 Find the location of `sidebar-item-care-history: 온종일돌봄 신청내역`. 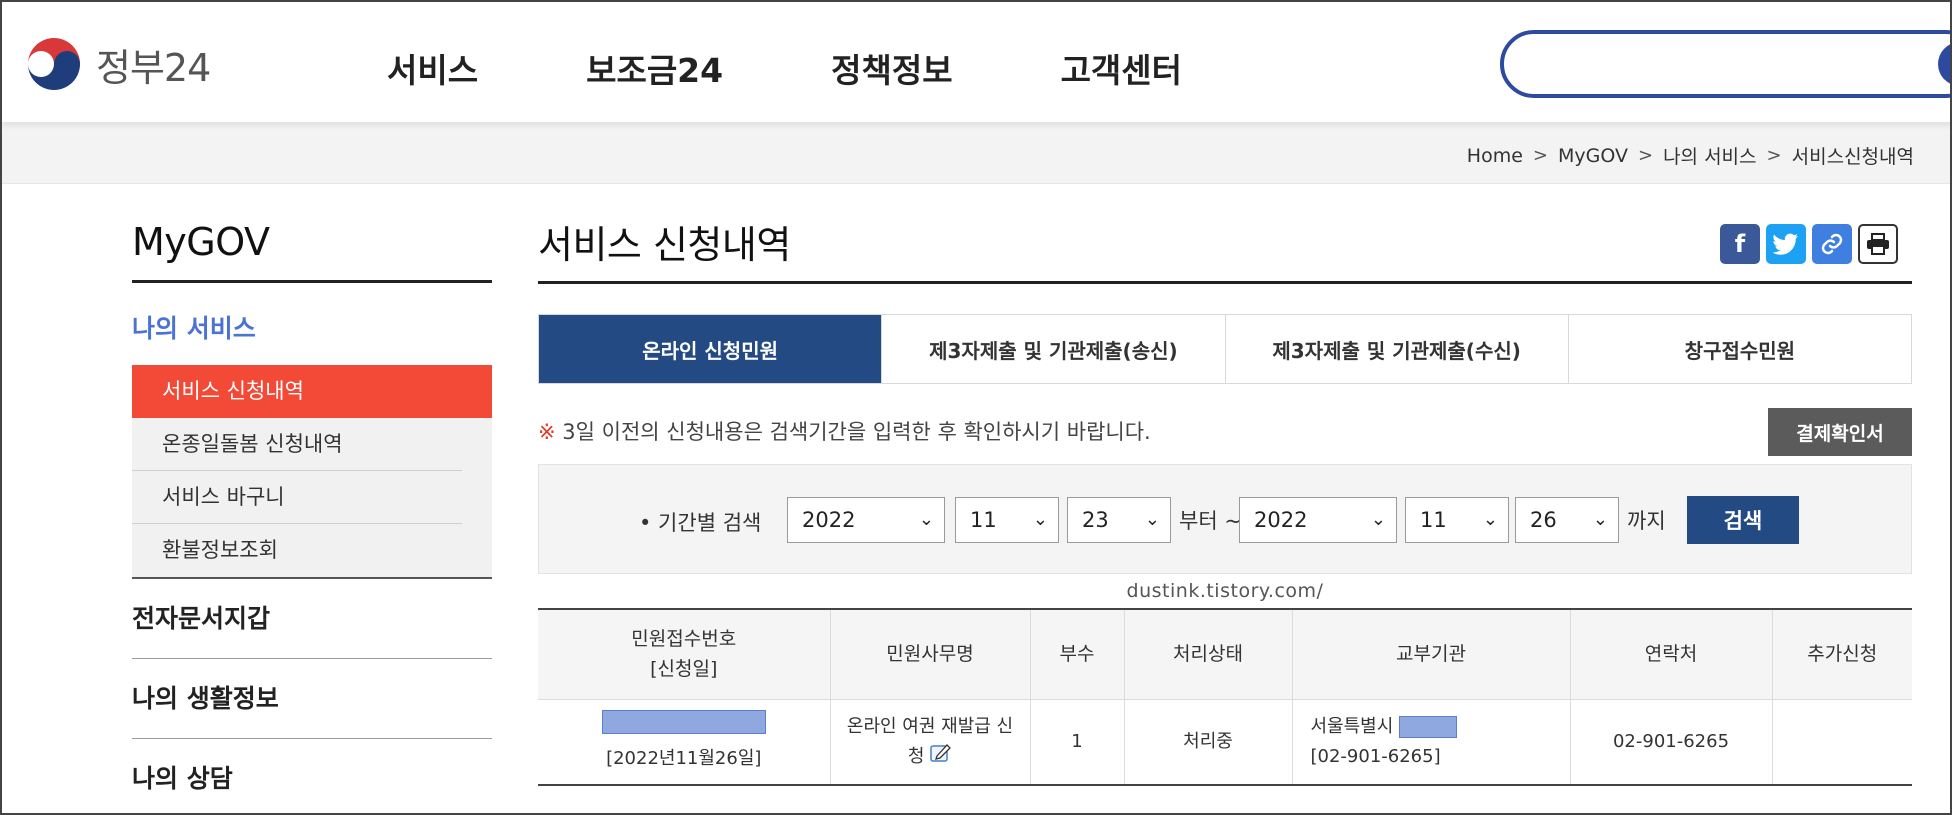

sidebar-item-care-history: 온종일돌봄 신청내역 is located at coordinates (297, 444).